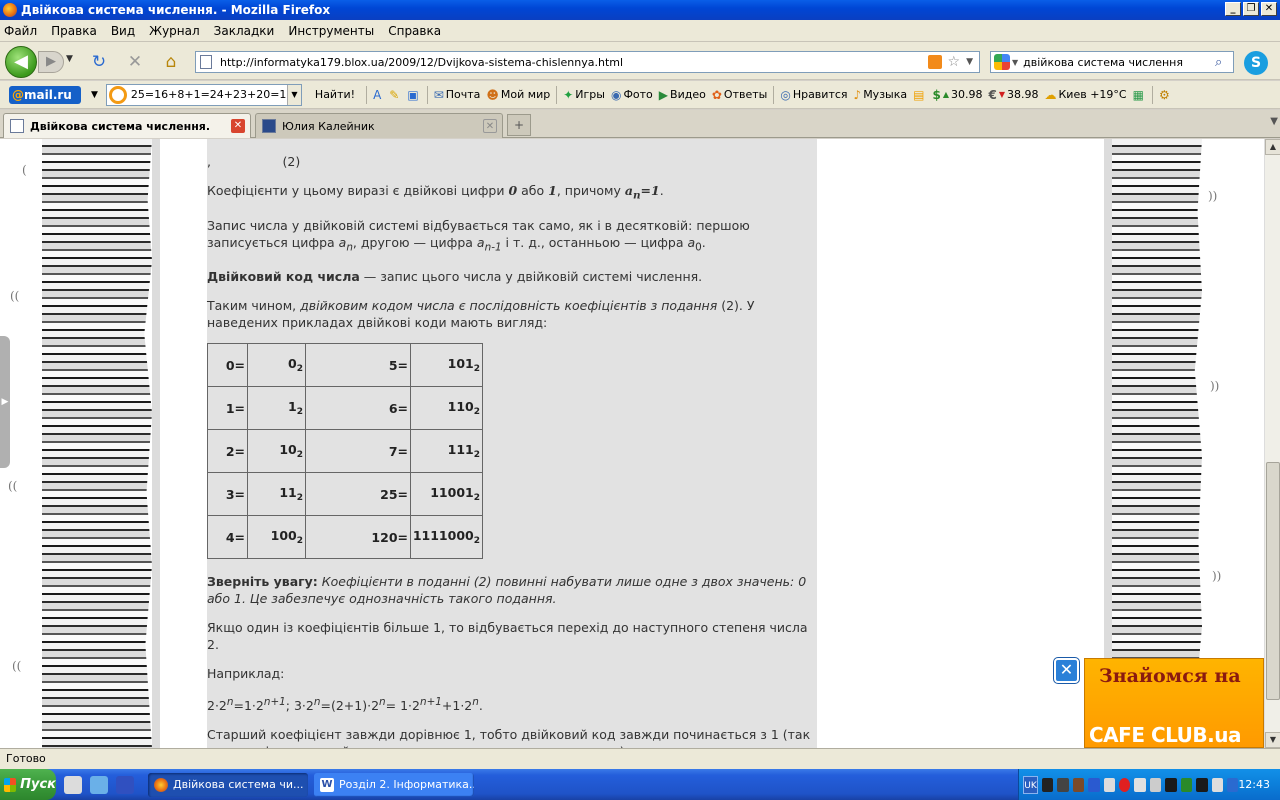  I want to click on table-cell: 1002, so click(276, 537).